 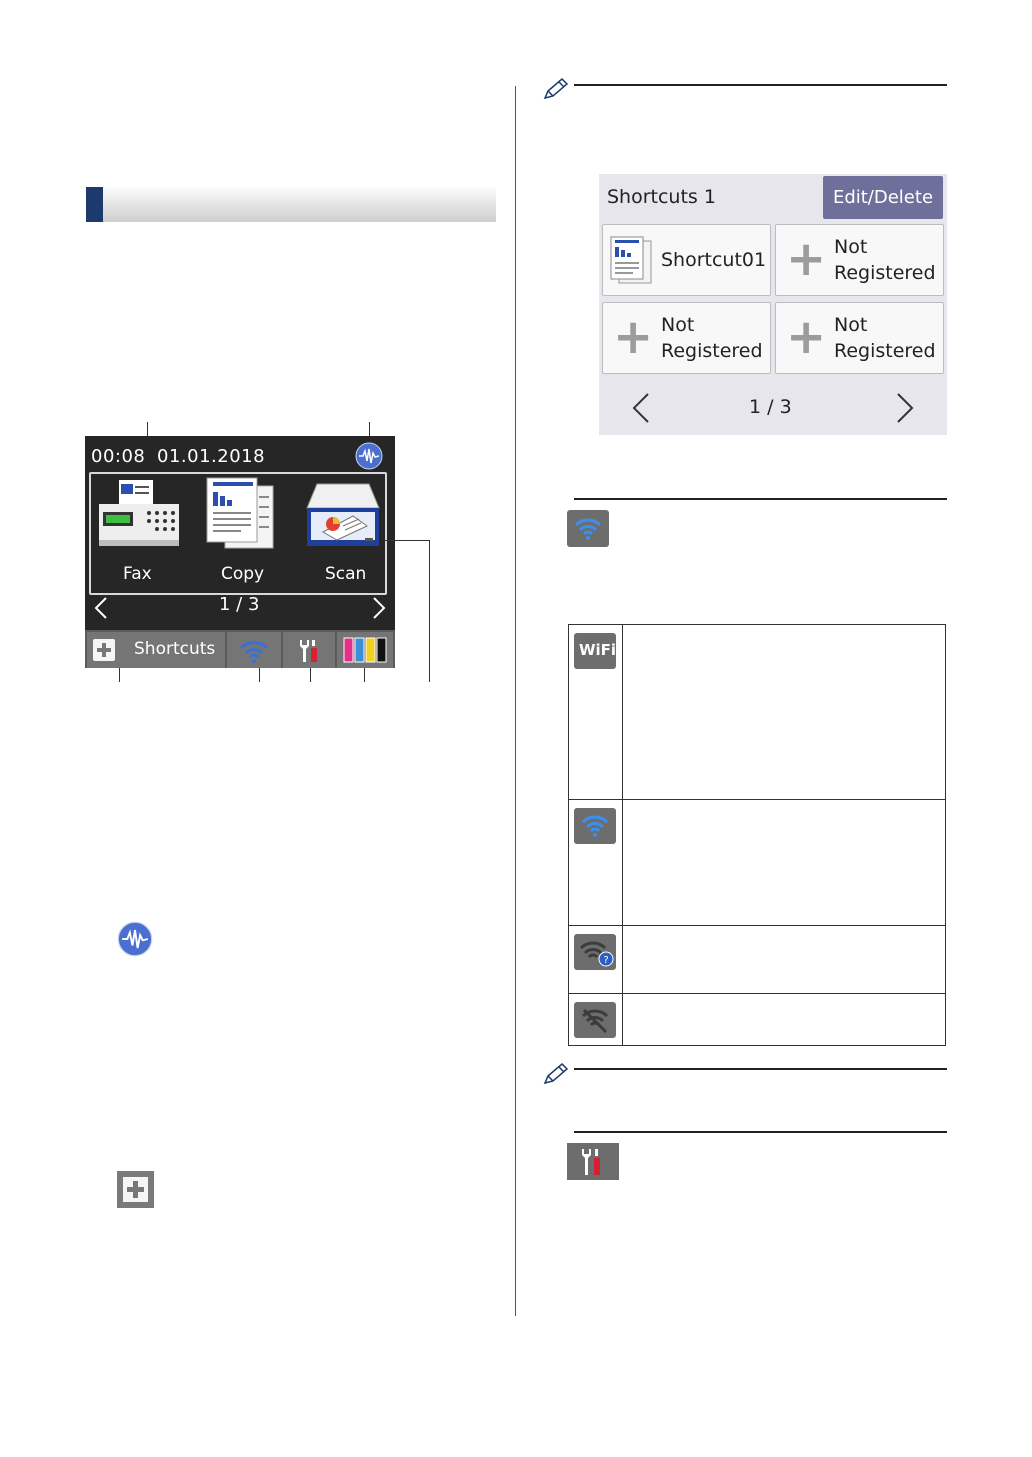 What do you see at coordinates (595, 826) in the screenshot?
I see `wifi-connected-icon` at bounding box center [595, 826].